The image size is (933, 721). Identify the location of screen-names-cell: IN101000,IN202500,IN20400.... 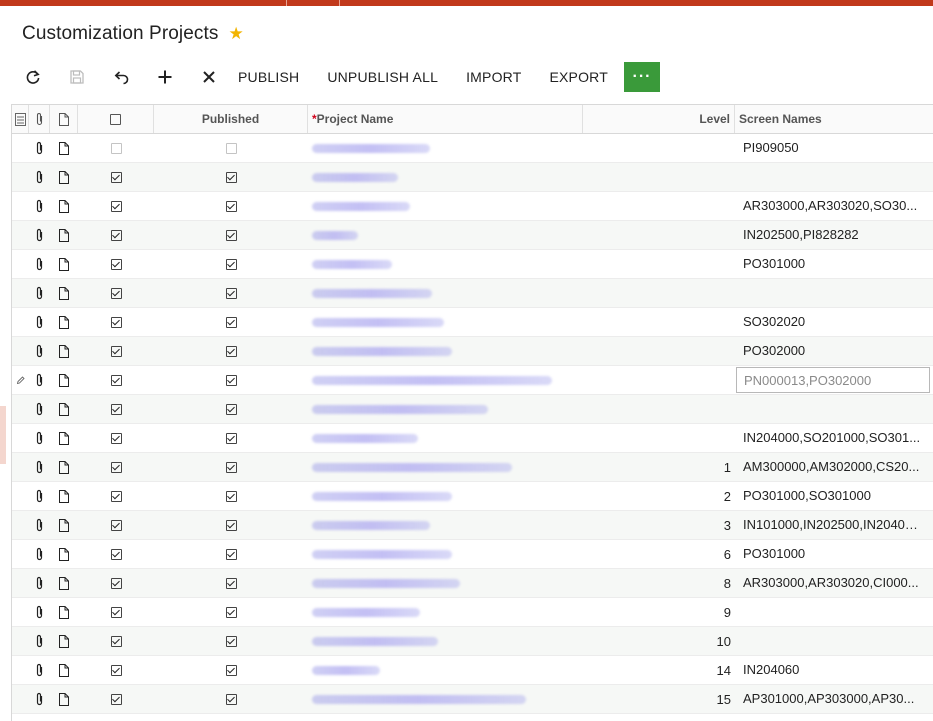
(834, 525).